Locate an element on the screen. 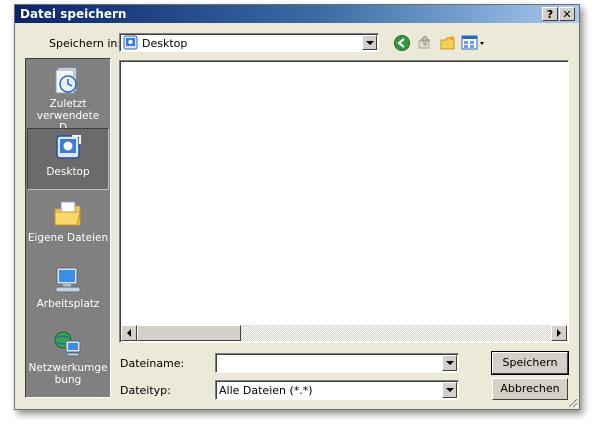  up-folder-icon is located at coordinates (425, 43).